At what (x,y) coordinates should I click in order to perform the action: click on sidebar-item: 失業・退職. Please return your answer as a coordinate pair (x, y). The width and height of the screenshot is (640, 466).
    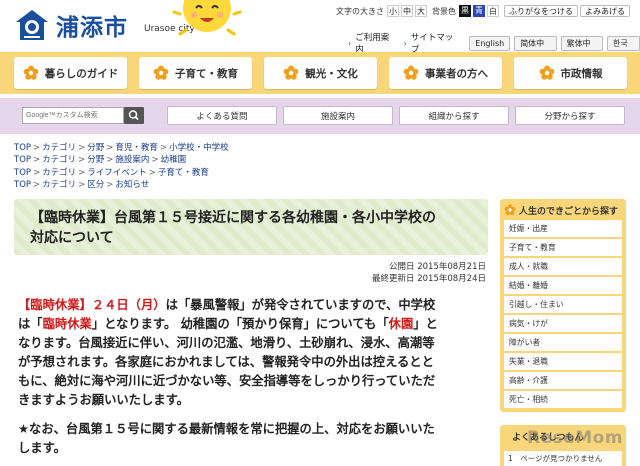
    Looking at the image, I should click on (563, 361).